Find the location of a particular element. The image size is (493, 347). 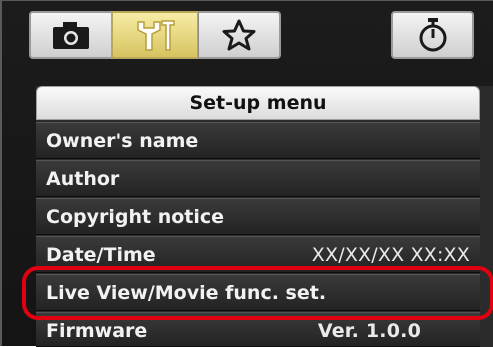

menu-item-owners-name: Owner's name is located at coordinates (258, 140).